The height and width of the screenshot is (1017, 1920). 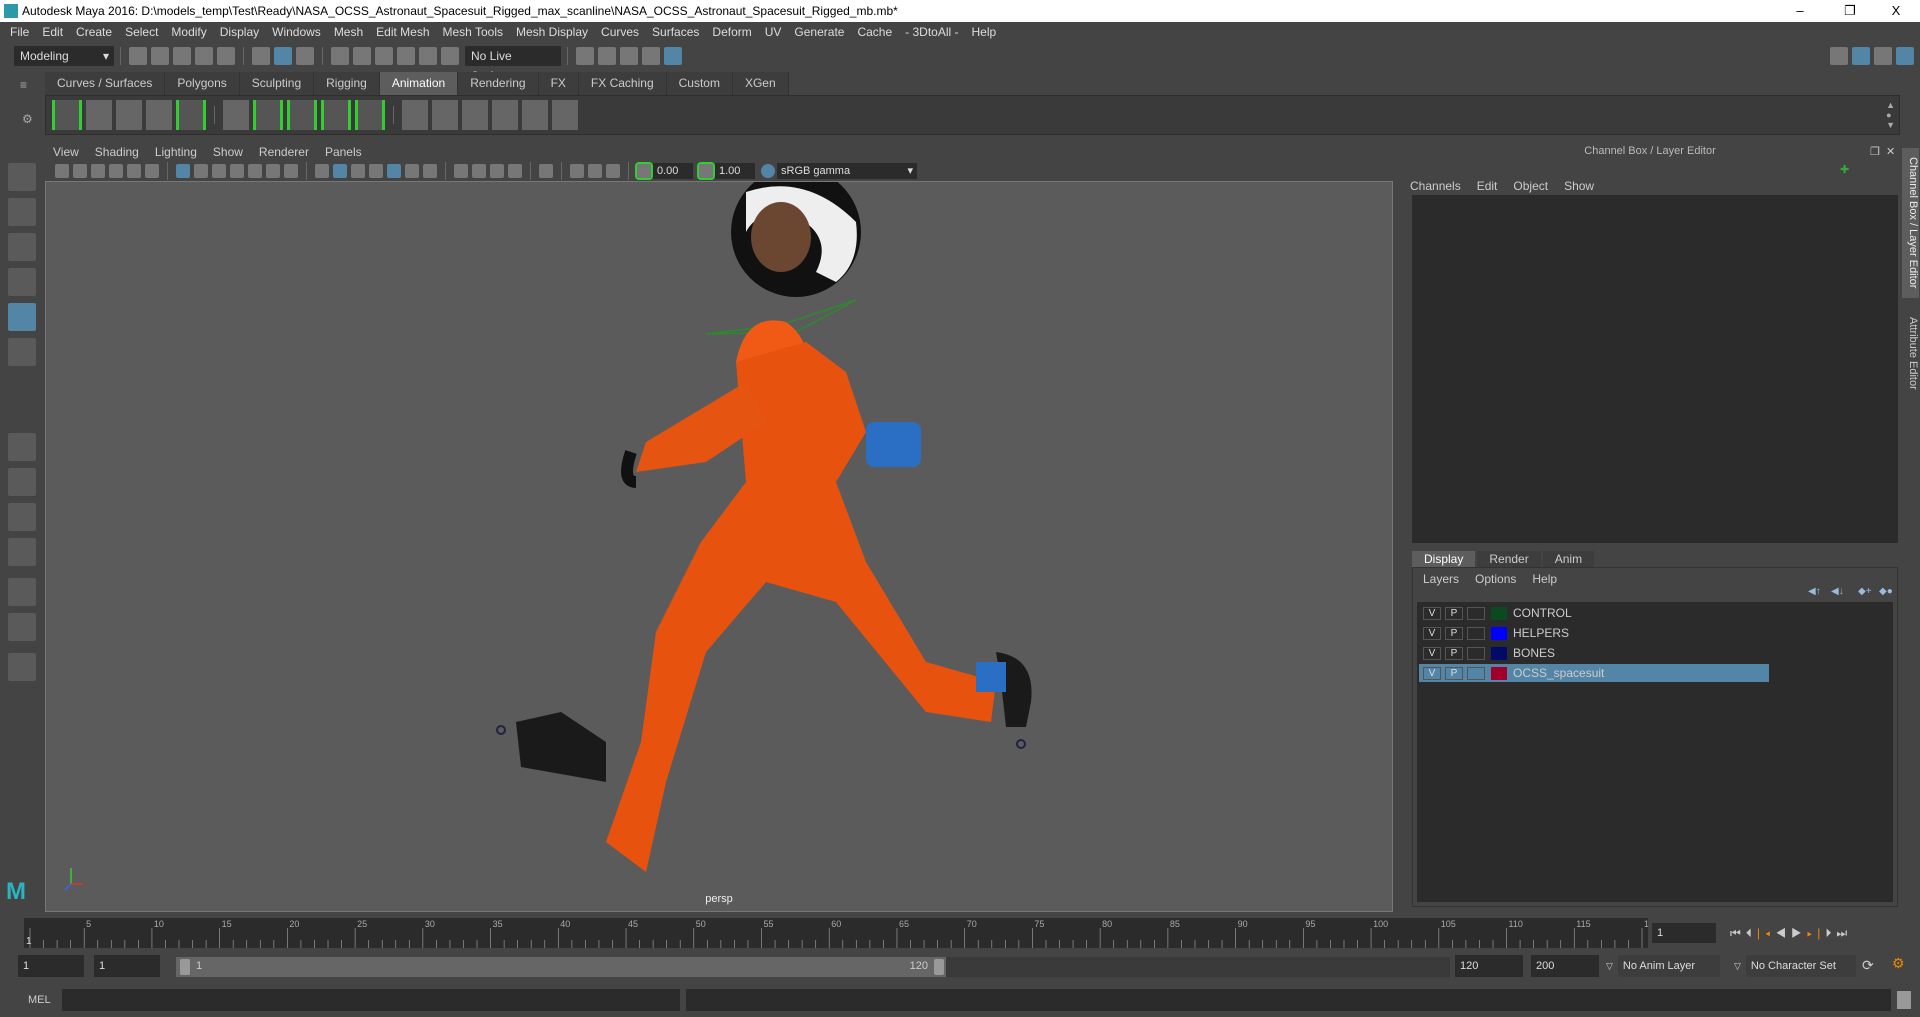 I want to click on panel-menu-panels: Panels, so click(x=343, y=152).